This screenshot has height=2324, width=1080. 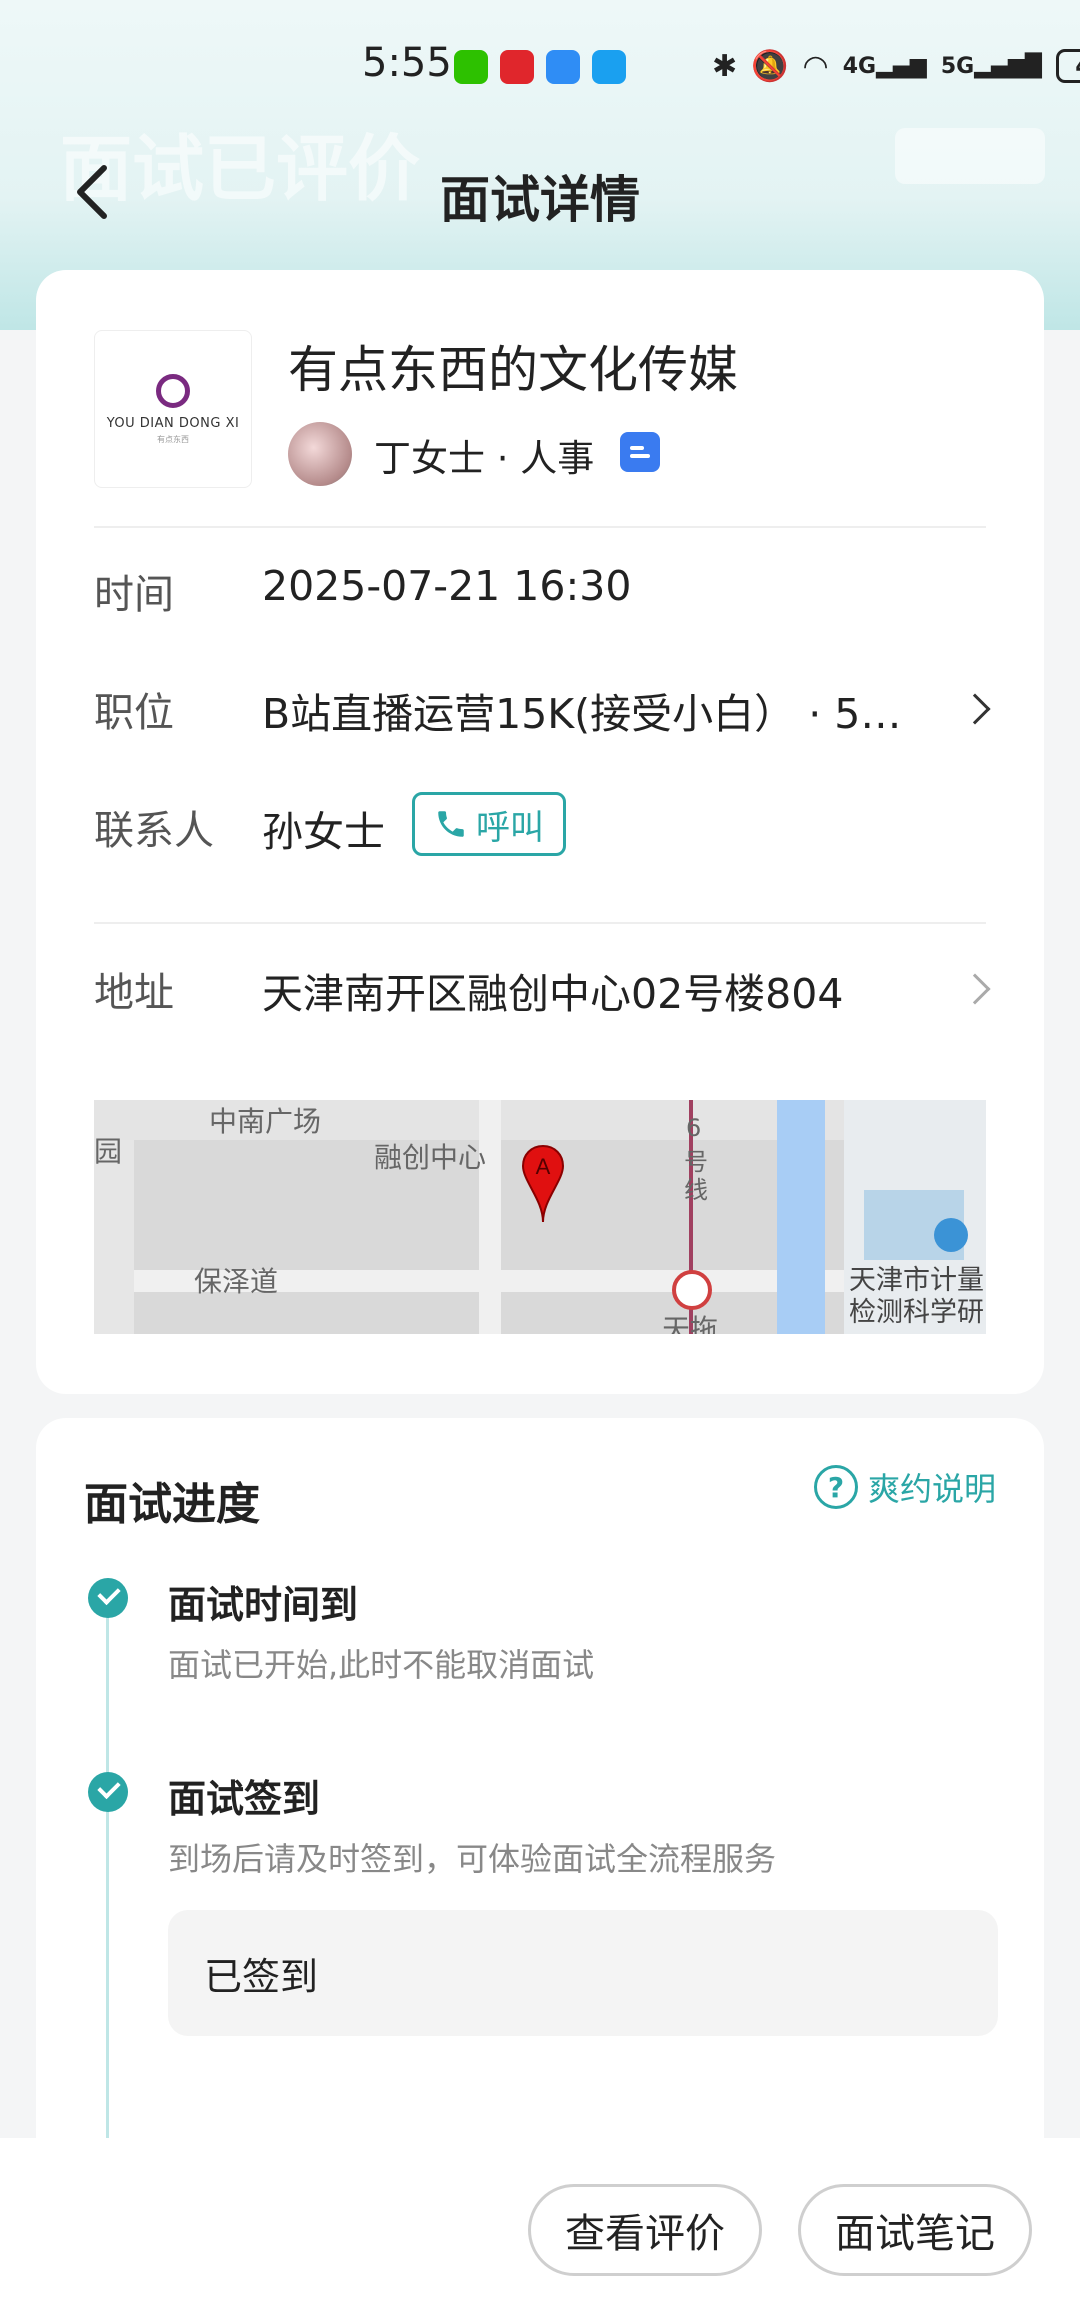 I want to click on map-label: 融创中心, so click(x=430, y=1157).